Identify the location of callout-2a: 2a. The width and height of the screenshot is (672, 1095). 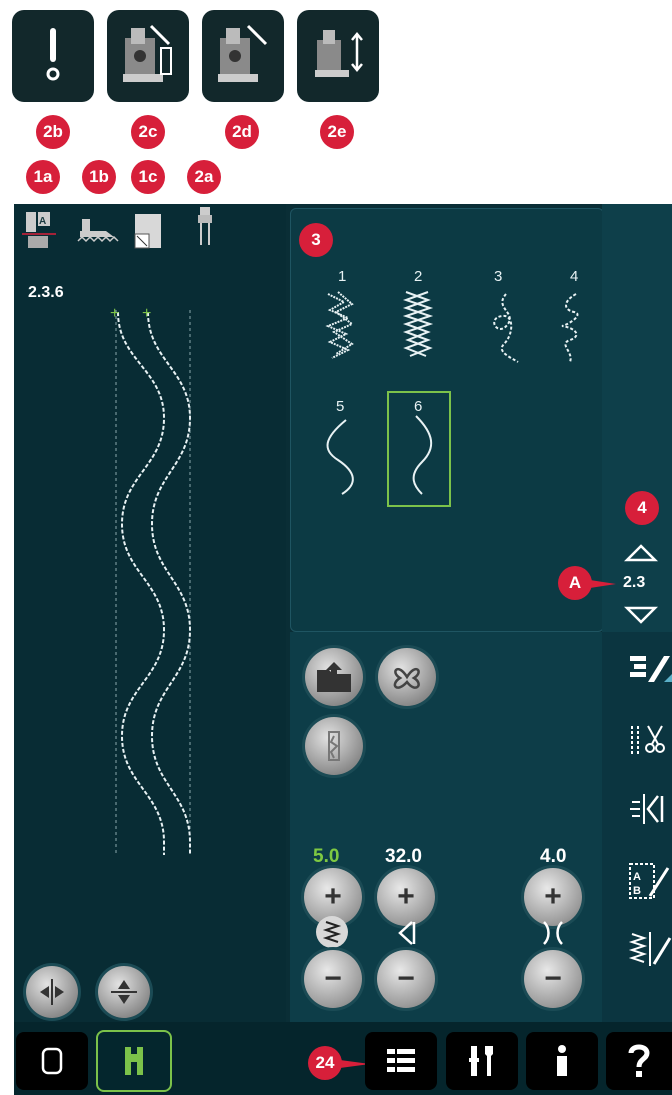
(204, 177).